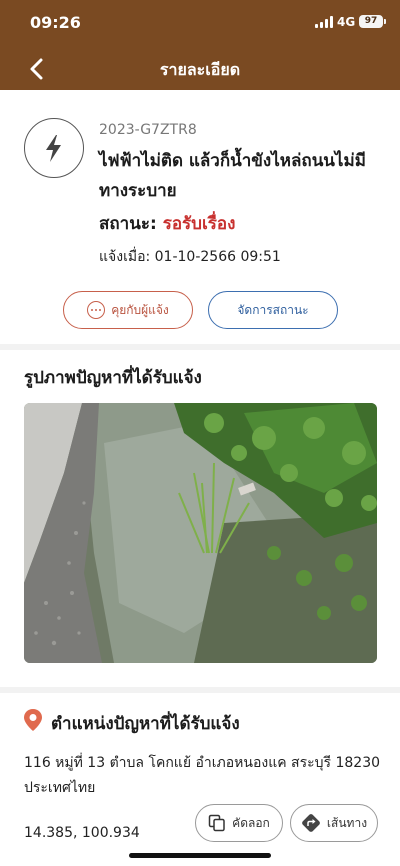  I want to click on battery-level: 97, so click(371, 21).